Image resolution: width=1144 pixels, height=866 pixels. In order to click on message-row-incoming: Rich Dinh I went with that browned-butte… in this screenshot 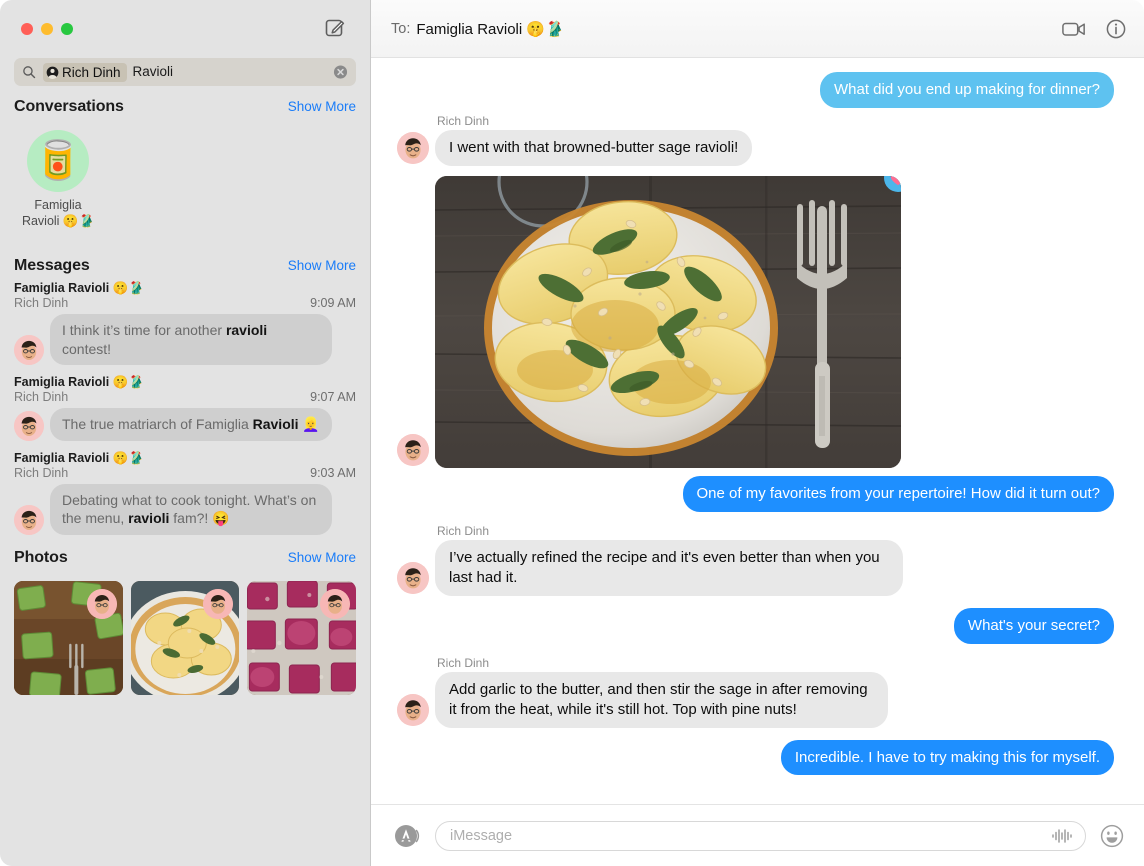, I will do `click(755, 140)`.